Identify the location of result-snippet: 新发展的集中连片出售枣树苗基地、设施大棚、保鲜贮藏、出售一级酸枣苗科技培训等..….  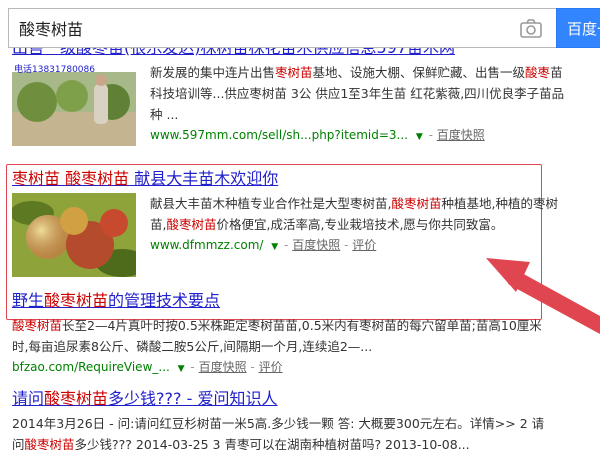
(357, 93).